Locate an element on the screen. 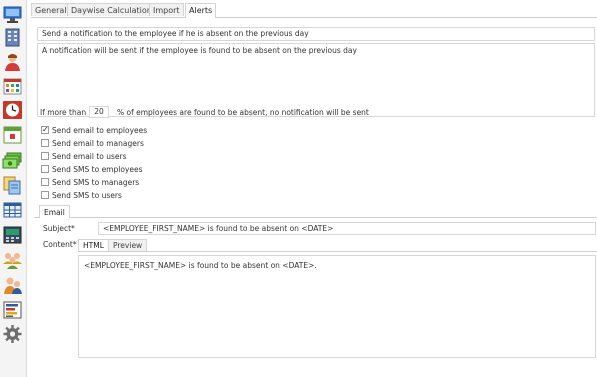 This screenshot has width=597, height=377. settings-icon is located at coordinates (12, 334).